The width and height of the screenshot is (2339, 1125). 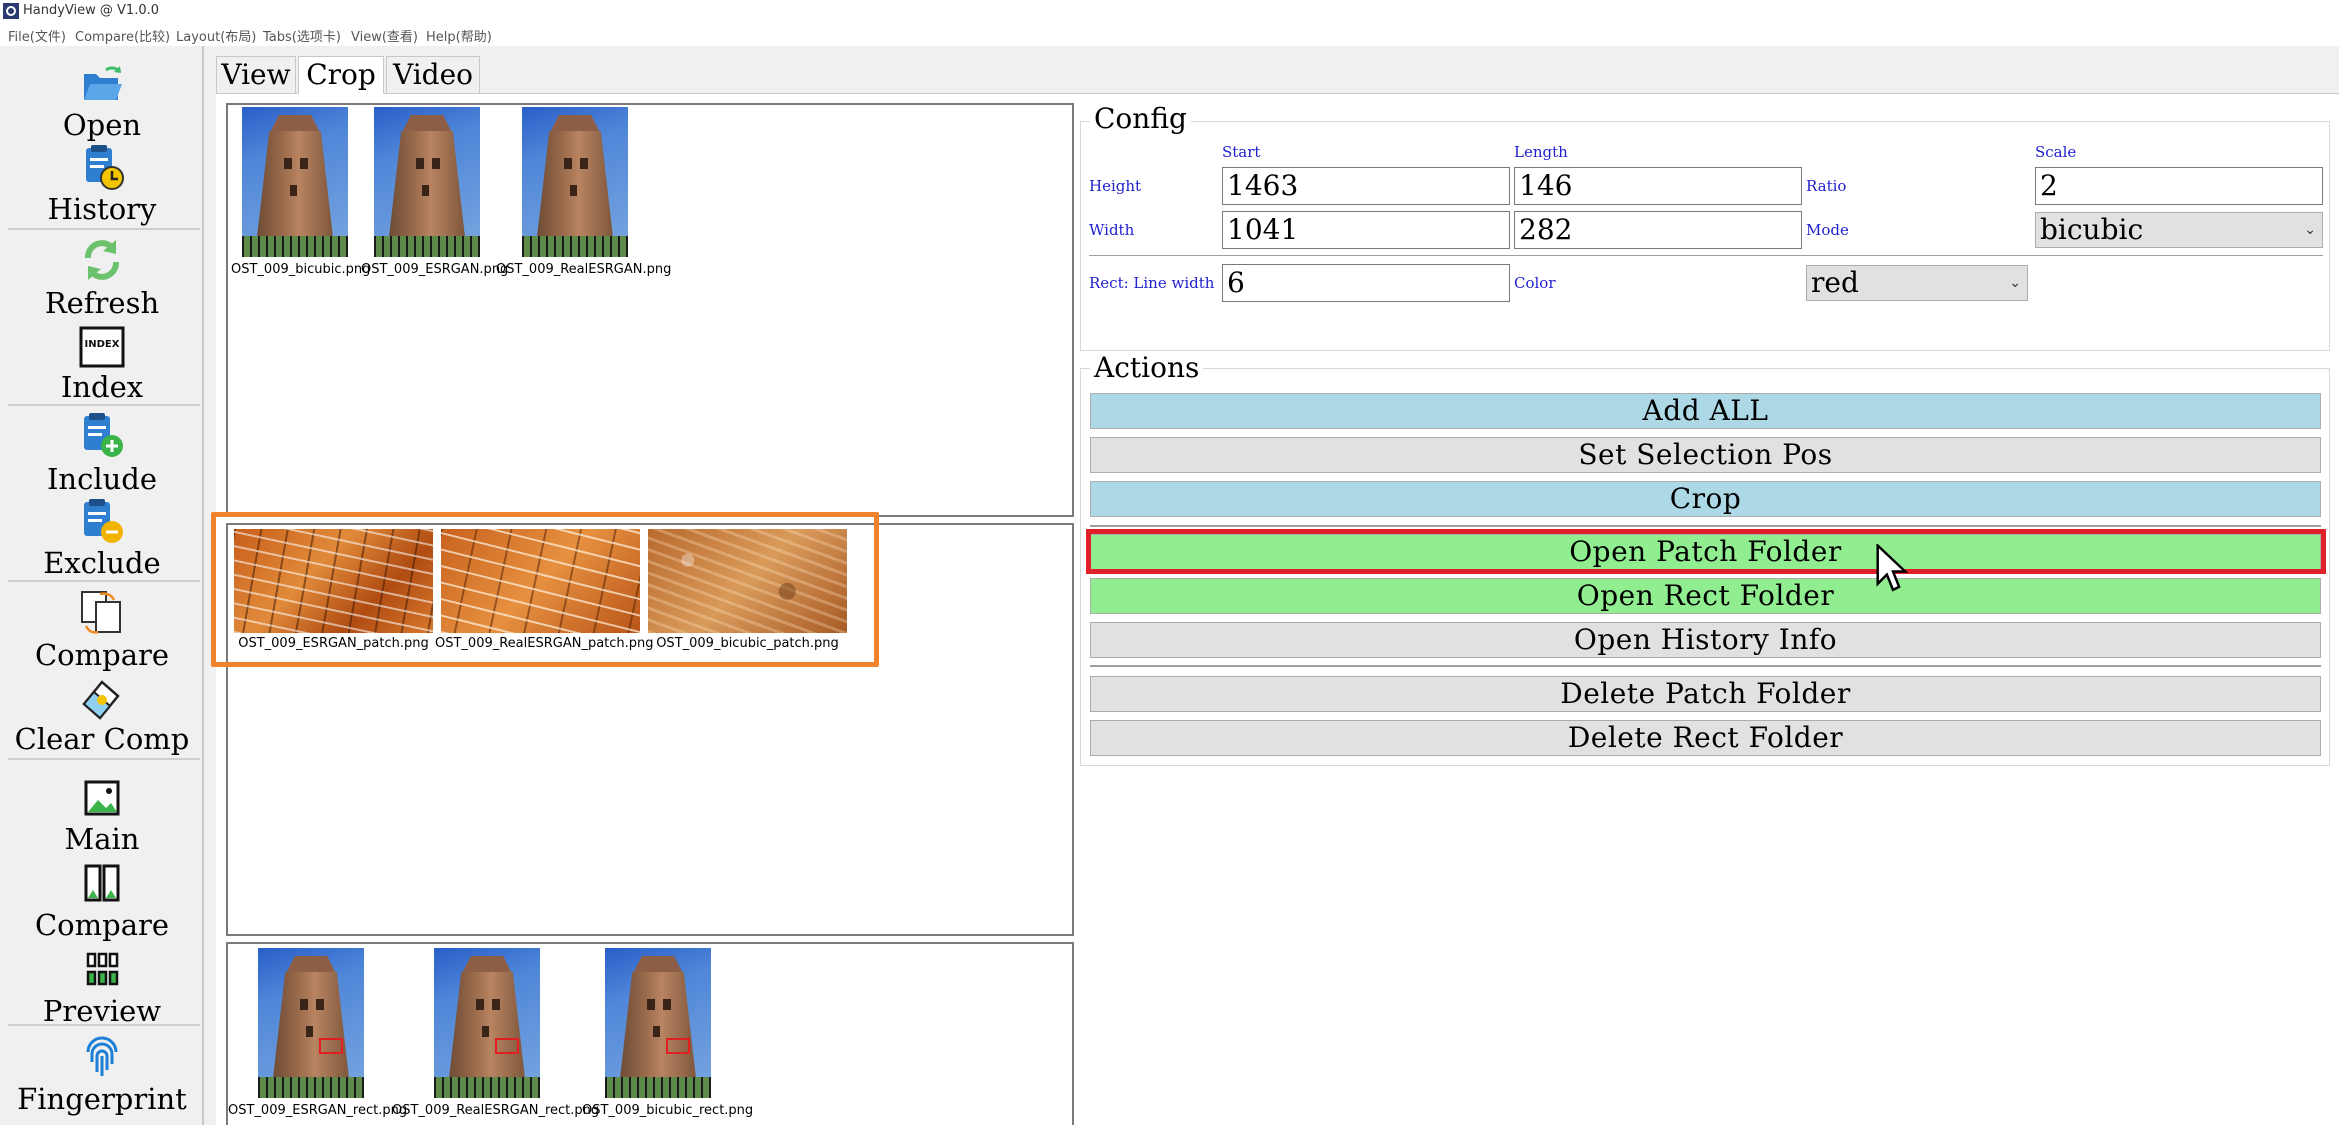 I want to click on svg-text: INDEX, so click(x=102, y=344).